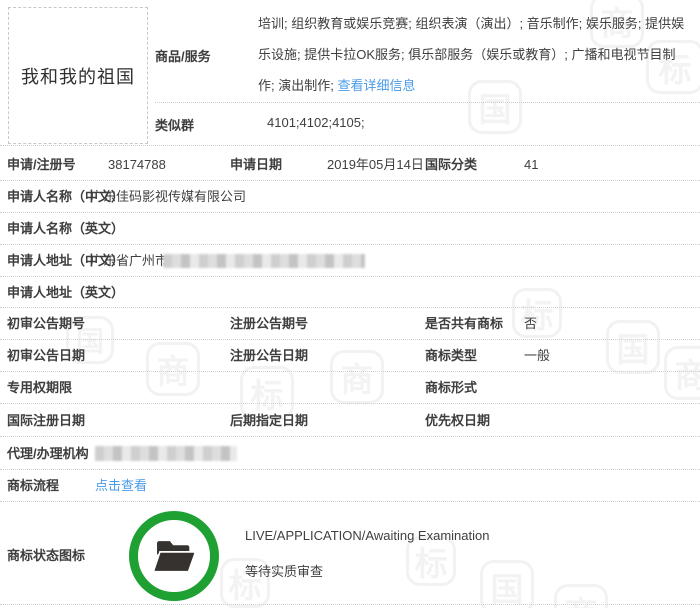 The width and height of the screenshot is (700, 608). What do you see at coordinates (367, 535) in the screenshot?
I see `status-text-en: LIVE/APPLICATION/Awaiting Examination` at bounding box center [367, 535].